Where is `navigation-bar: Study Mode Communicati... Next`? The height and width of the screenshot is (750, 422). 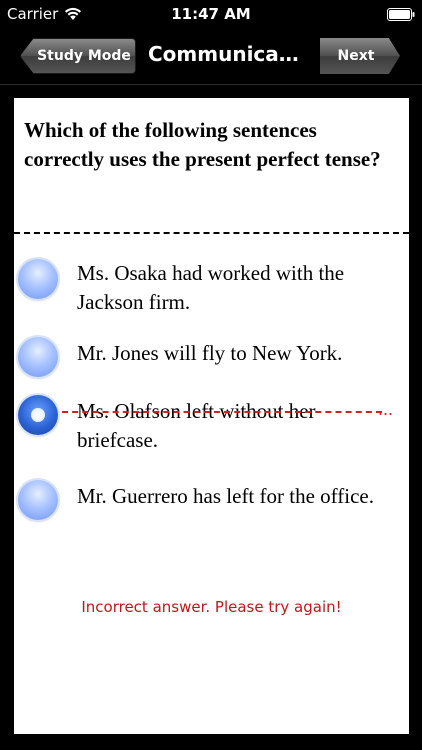 navigation-bar: Study Mode Communicati... Next is located at coordinates (211, 56).